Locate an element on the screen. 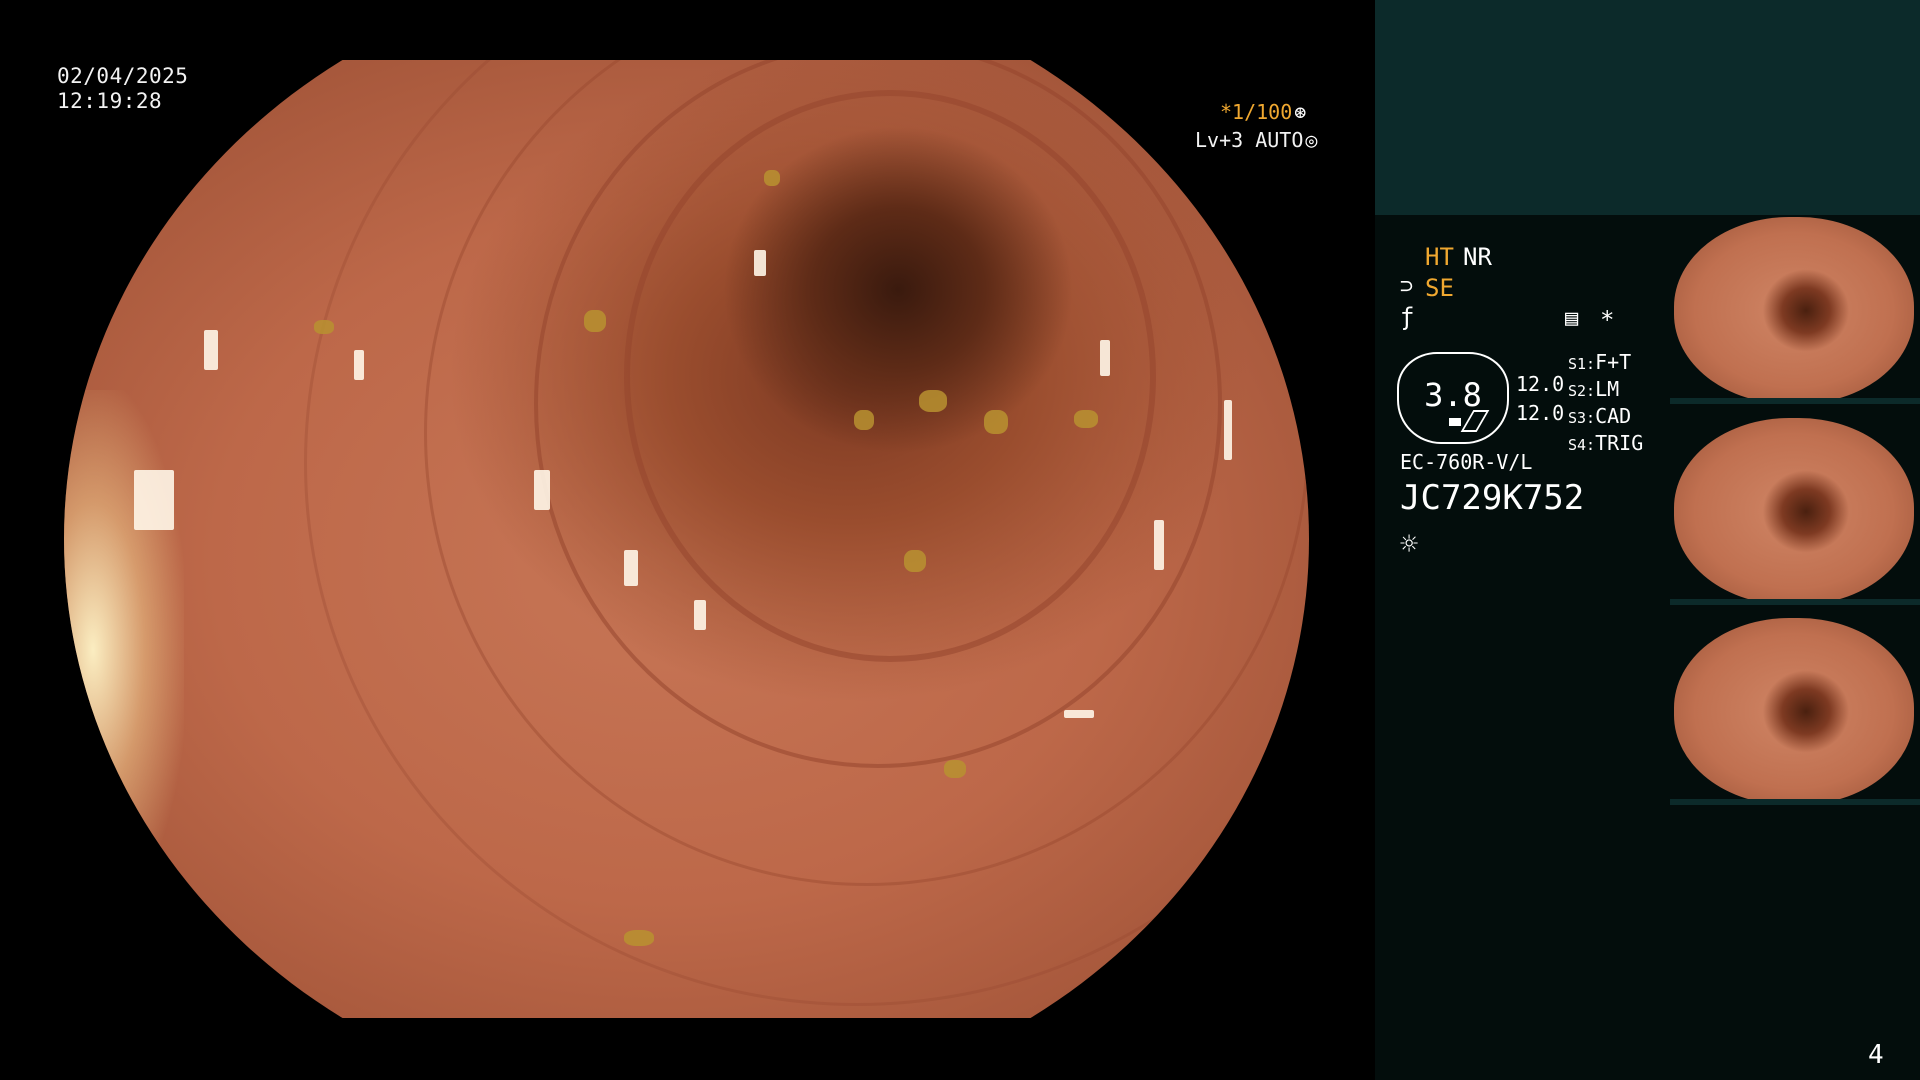 Image resolution: width=1920 pixels, height=1080 pixels. panel-header is located at coordinates (1647, 107).